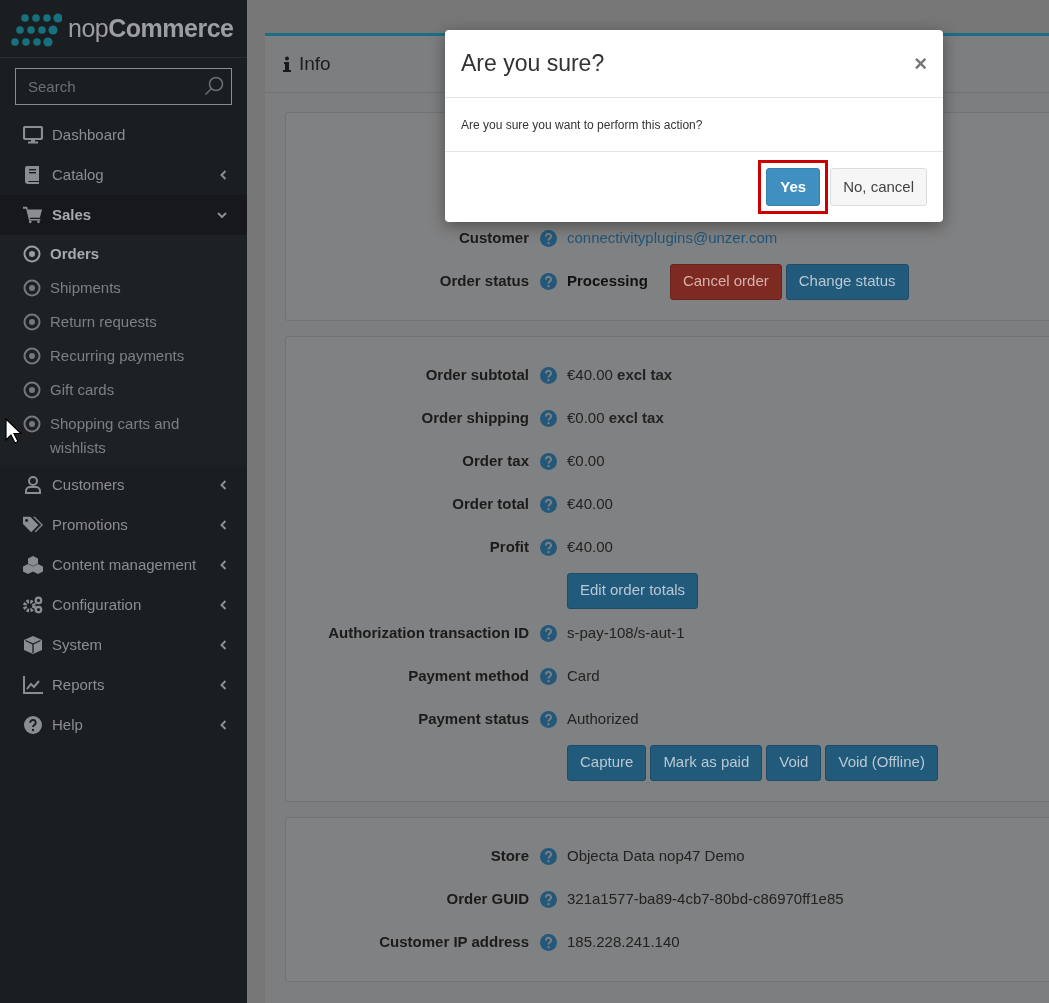 The image size is (1049, 1003). Describe the element at coordinates (586, 461) in the screenshot. I see `field-value: €0.00` at that location.